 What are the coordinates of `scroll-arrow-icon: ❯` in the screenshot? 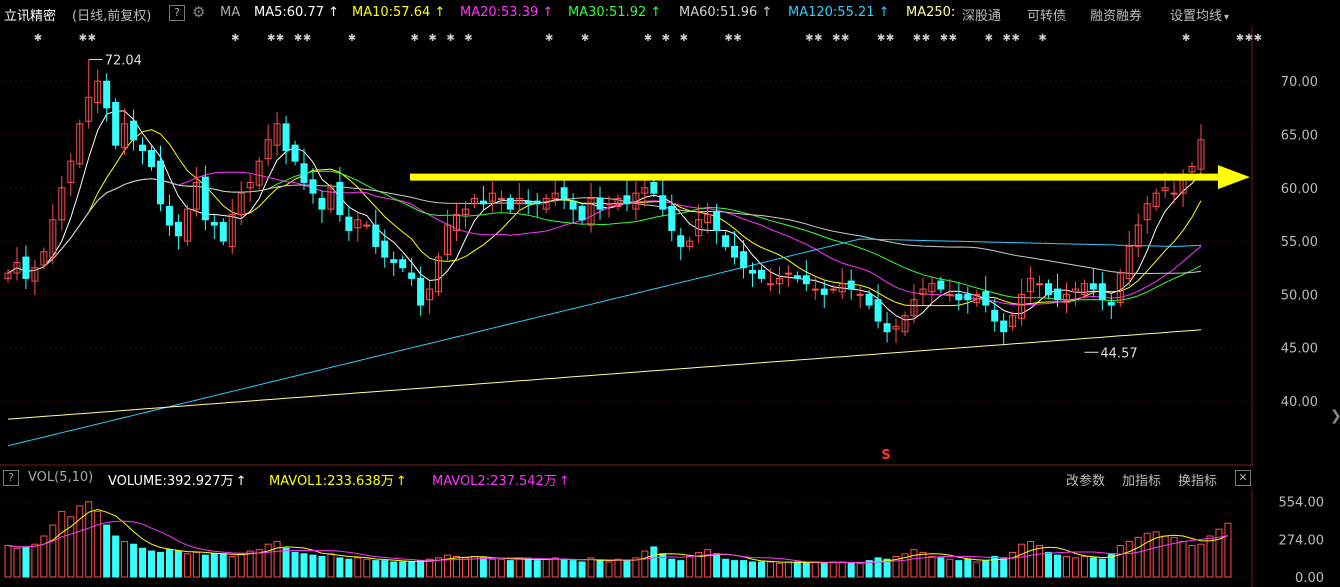 It's located at (1335, 416).